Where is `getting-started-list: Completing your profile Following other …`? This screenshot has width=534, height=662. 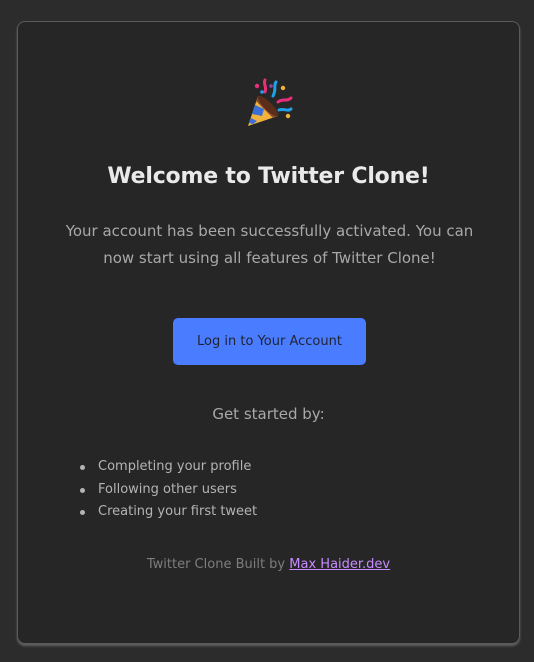
getting-started-list: Completing your profile Following other … is located at coordinates (168, 490).